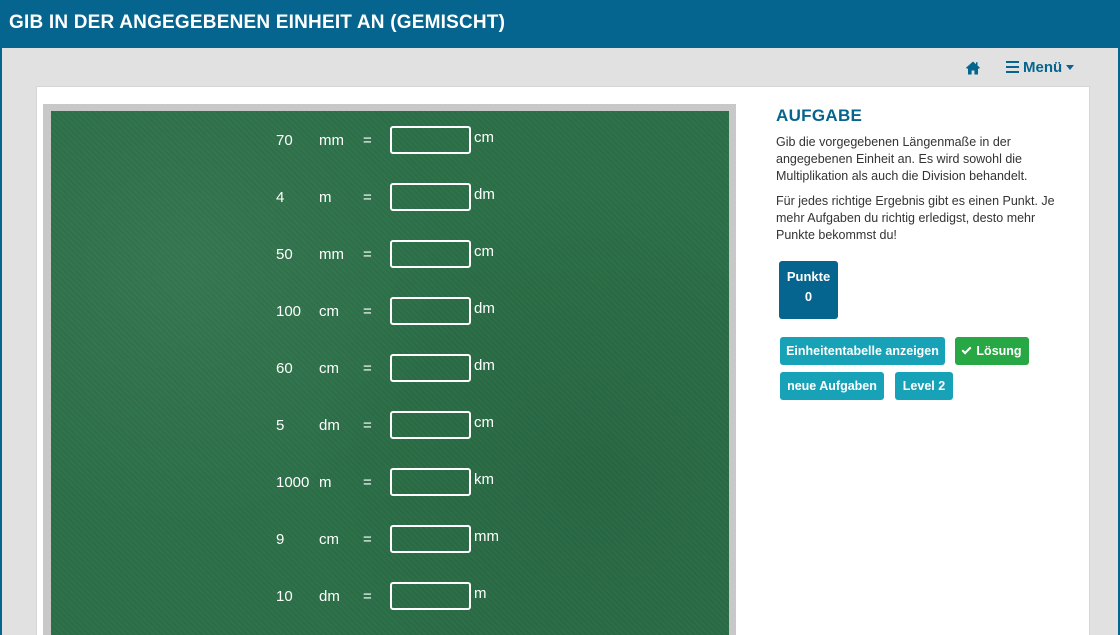 Image resolution: width=1120 pixels, height=635 pixels. I want to click on new-tasks-label: neue Aufgaben, so click(832, 386).